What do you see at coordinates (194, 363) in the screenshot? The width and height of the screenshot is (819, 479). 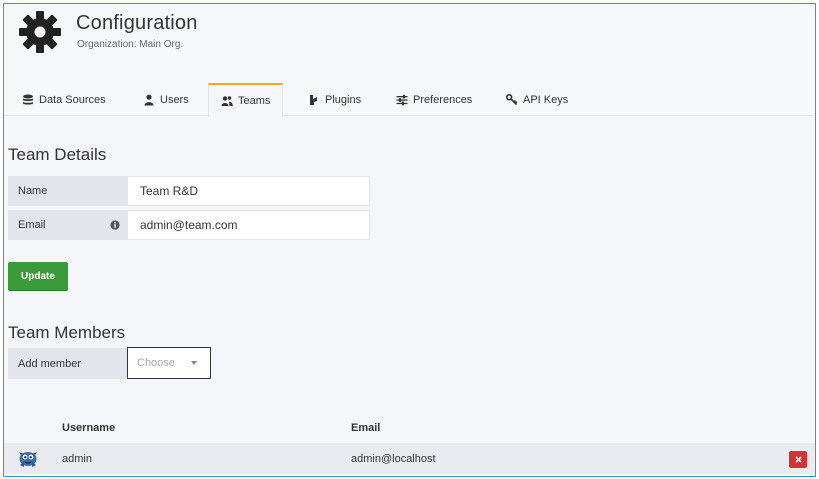 I see `chevron-down-icon` at bounding box center [194, 363].